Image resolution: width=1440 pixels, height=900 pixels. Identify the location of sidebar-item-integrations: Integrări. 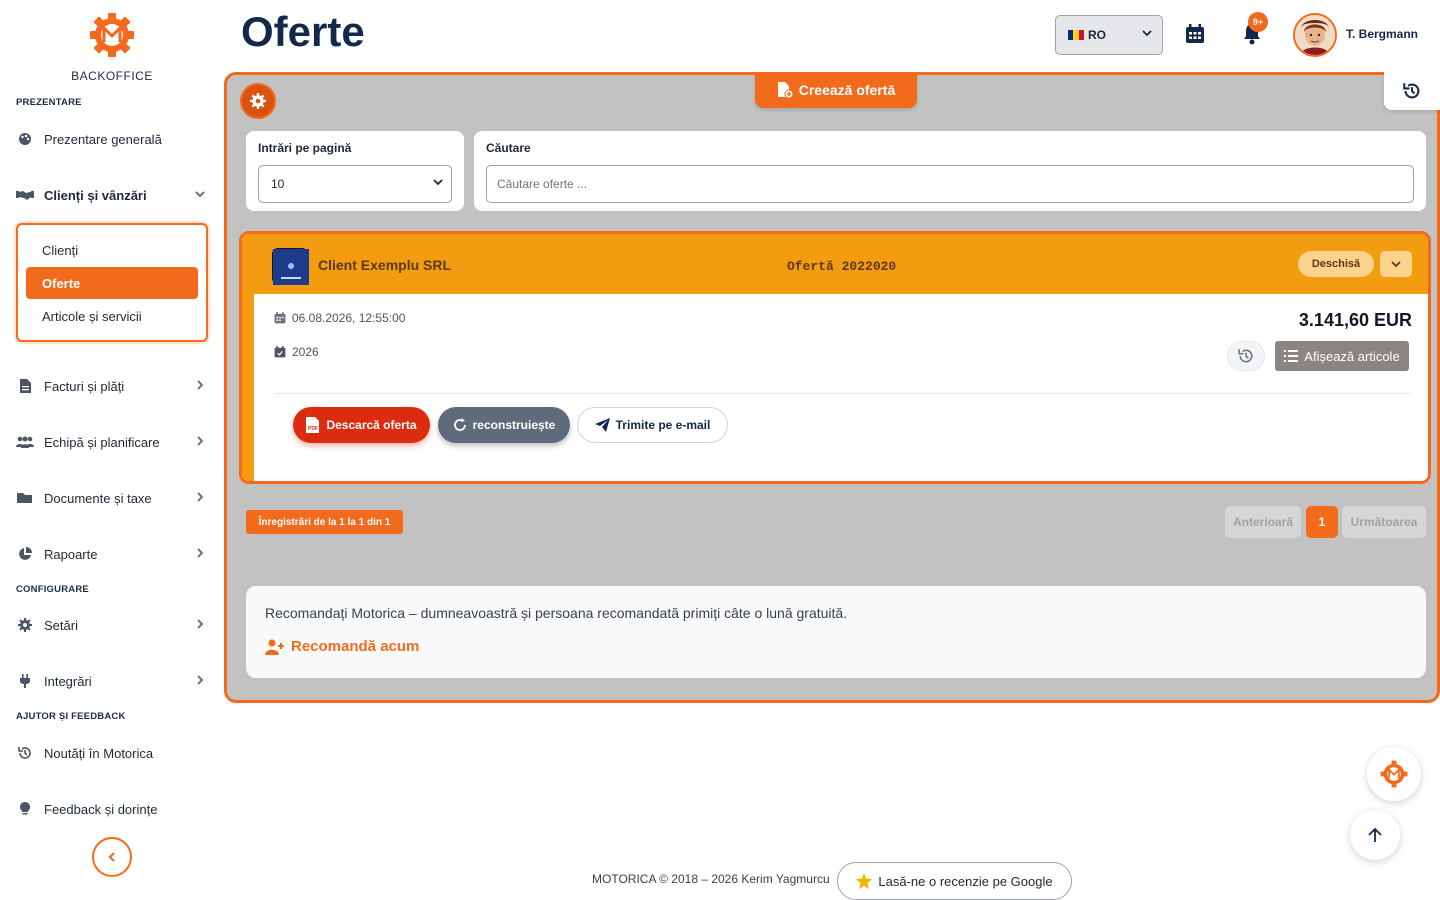
(112, 681).